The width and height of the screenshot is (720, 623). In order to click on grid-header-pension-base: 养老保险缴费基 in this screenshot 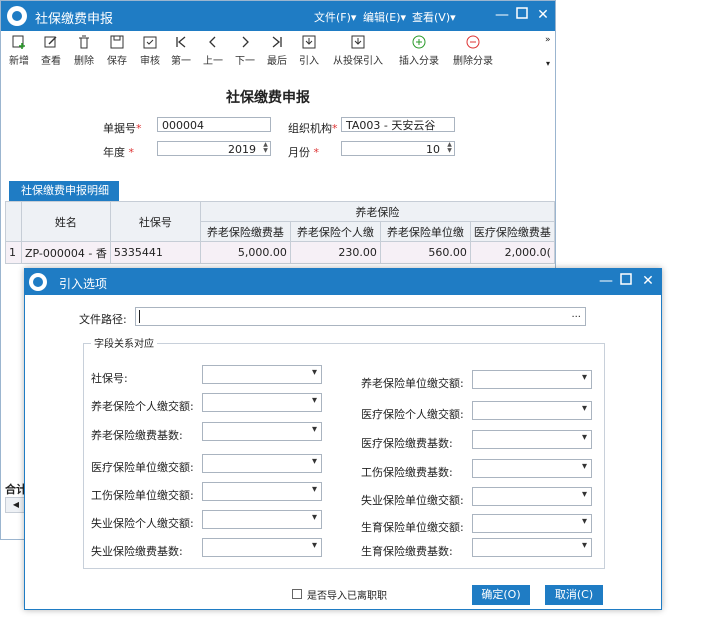, I will do `click(245, 231)`.